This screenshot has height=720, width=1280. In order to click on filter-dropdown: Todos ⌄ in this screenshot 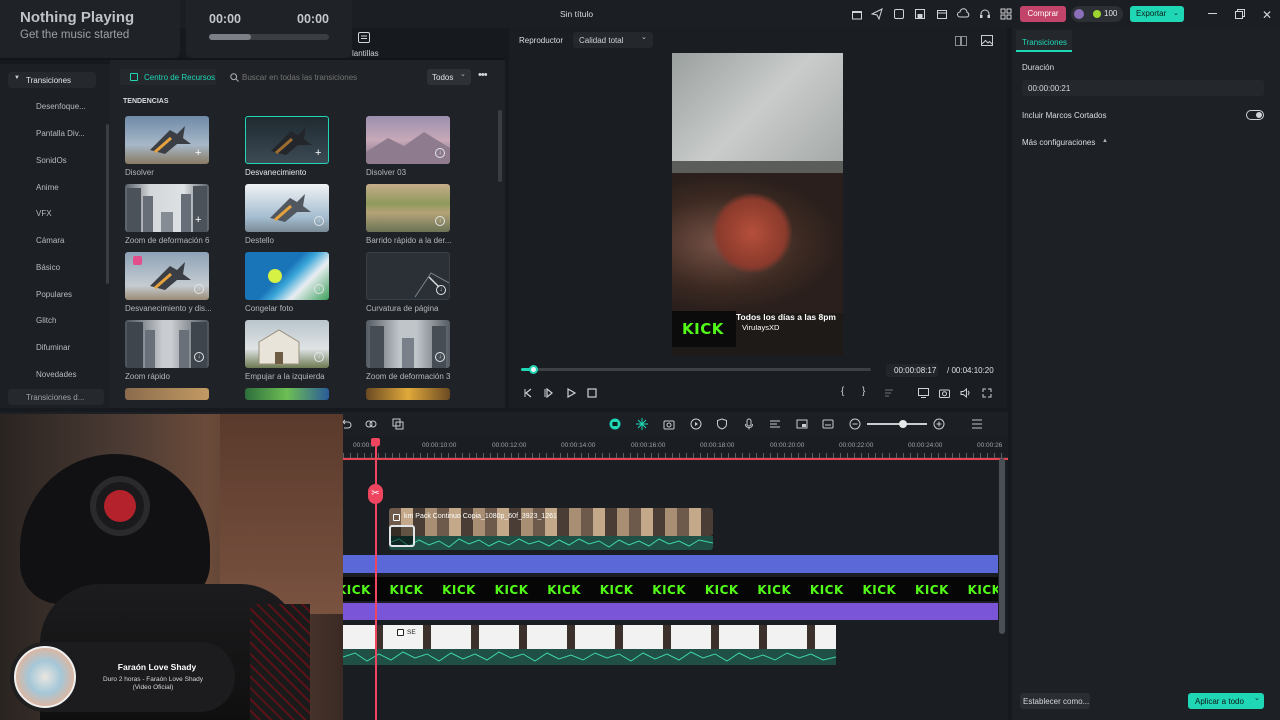, I will do `click(449, 77)`.